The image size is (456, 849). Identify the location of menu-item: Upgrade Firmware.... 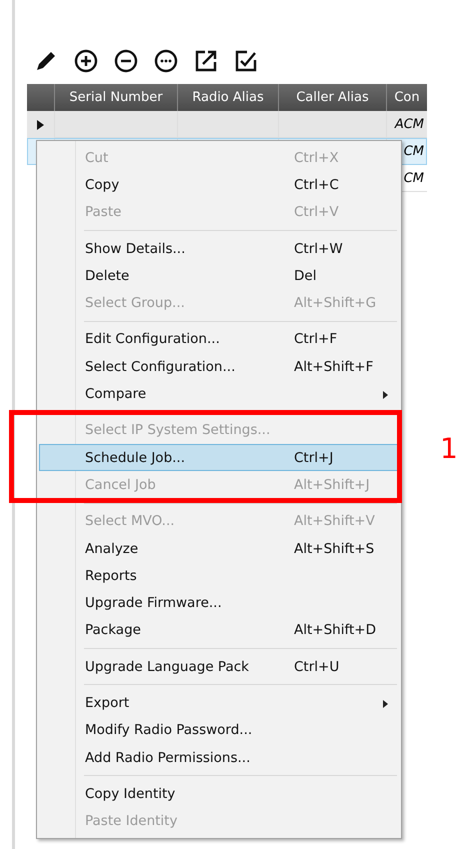
(219, 603).